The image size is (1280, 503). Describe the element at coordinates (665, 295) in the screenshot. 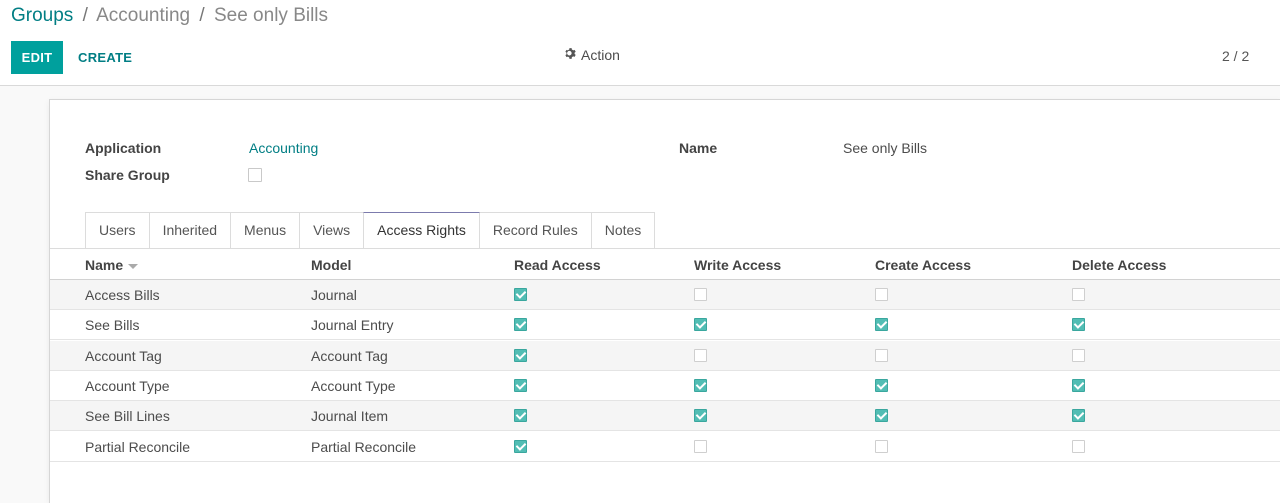

I see `table-row: Access Bills Journal` at that location.